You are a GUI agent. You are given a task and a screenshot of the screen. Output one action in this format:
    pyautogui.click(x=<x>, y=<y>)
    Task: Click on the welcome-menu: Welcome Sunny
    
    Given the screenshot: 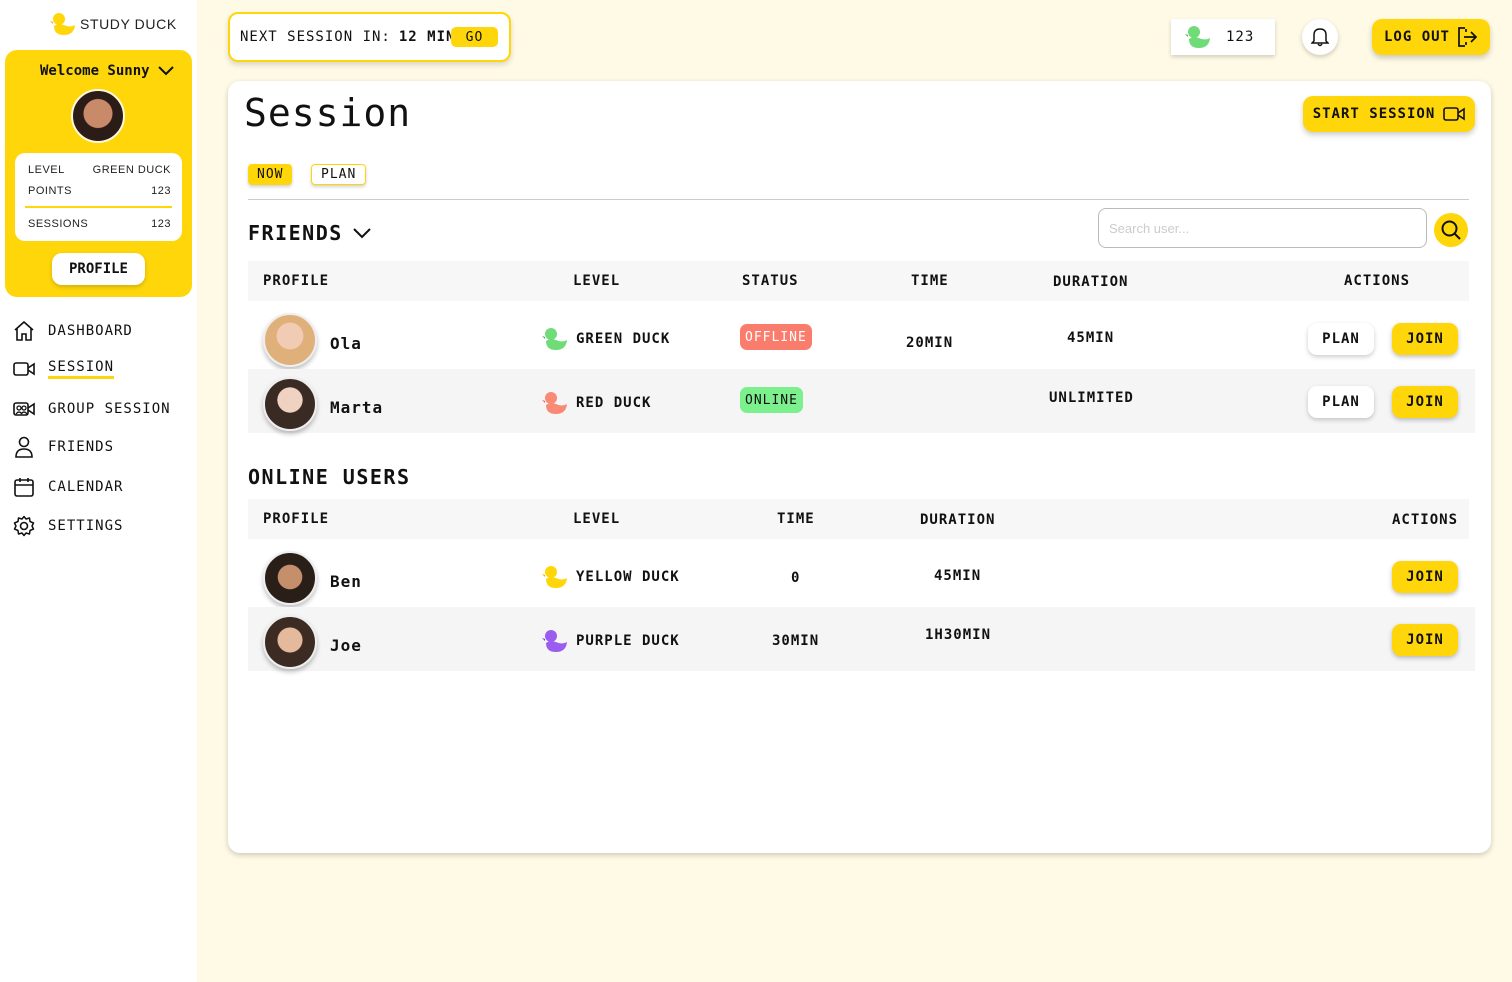 What is the action you would take?
    pyautogui.click(x=107, y=71)
    